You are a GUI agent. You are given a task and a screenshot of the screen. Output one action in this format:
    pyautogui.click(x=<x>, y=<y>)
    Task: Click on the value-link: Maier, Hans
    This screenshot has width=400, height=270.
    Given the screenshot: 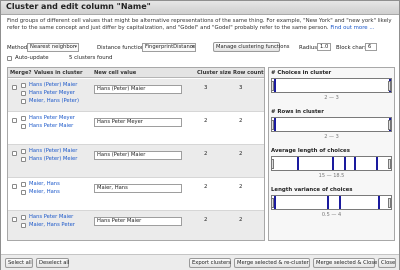 What is the action you would take?
    pyautogui.click(x=44, y=184)
    